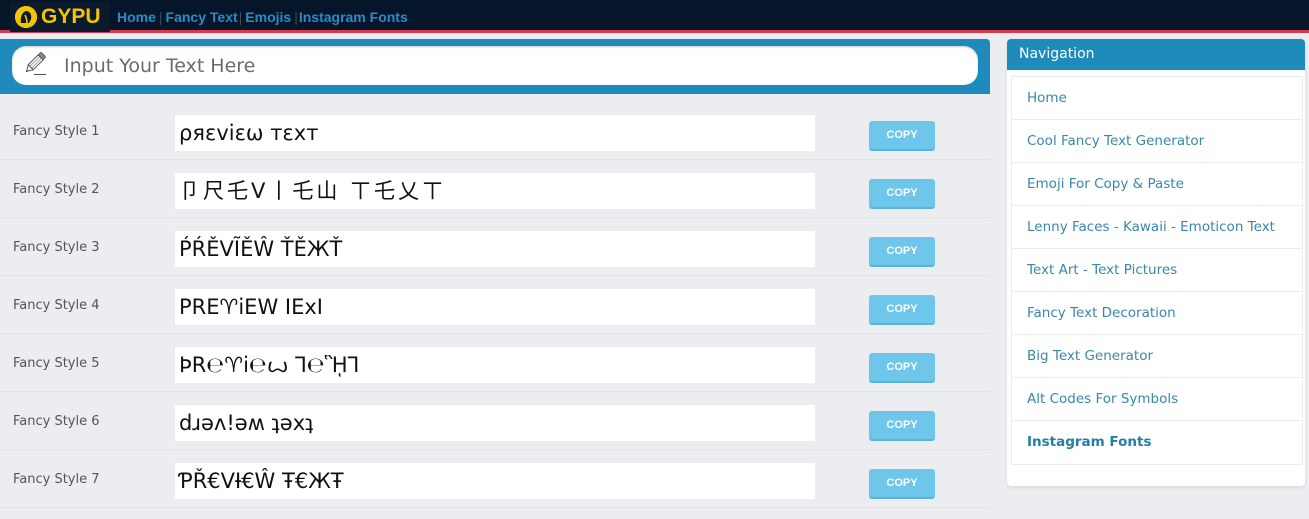  What do you see at coordinates (56, 247) in the screenshot?
I see `style-label: Fancy Style 3` at bounding box center [56, 247].